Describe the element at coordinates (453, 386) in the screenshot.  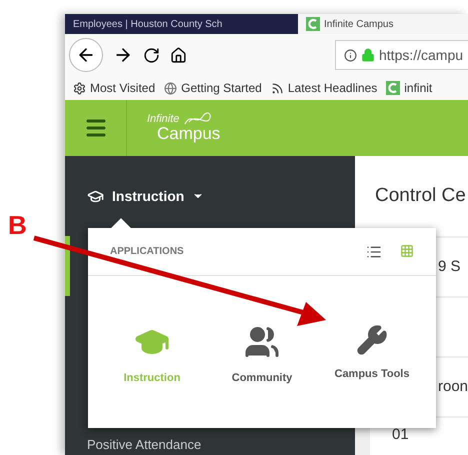
I see `table-cell-text: roon` at that location.